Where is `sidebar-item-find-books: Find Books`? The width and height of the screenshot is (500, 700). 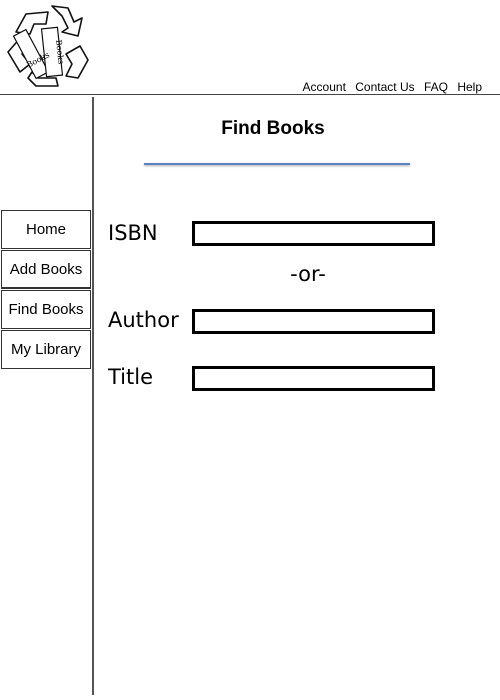
sidebar-item-find-books: Find Books is located at coordinates (46, 309).